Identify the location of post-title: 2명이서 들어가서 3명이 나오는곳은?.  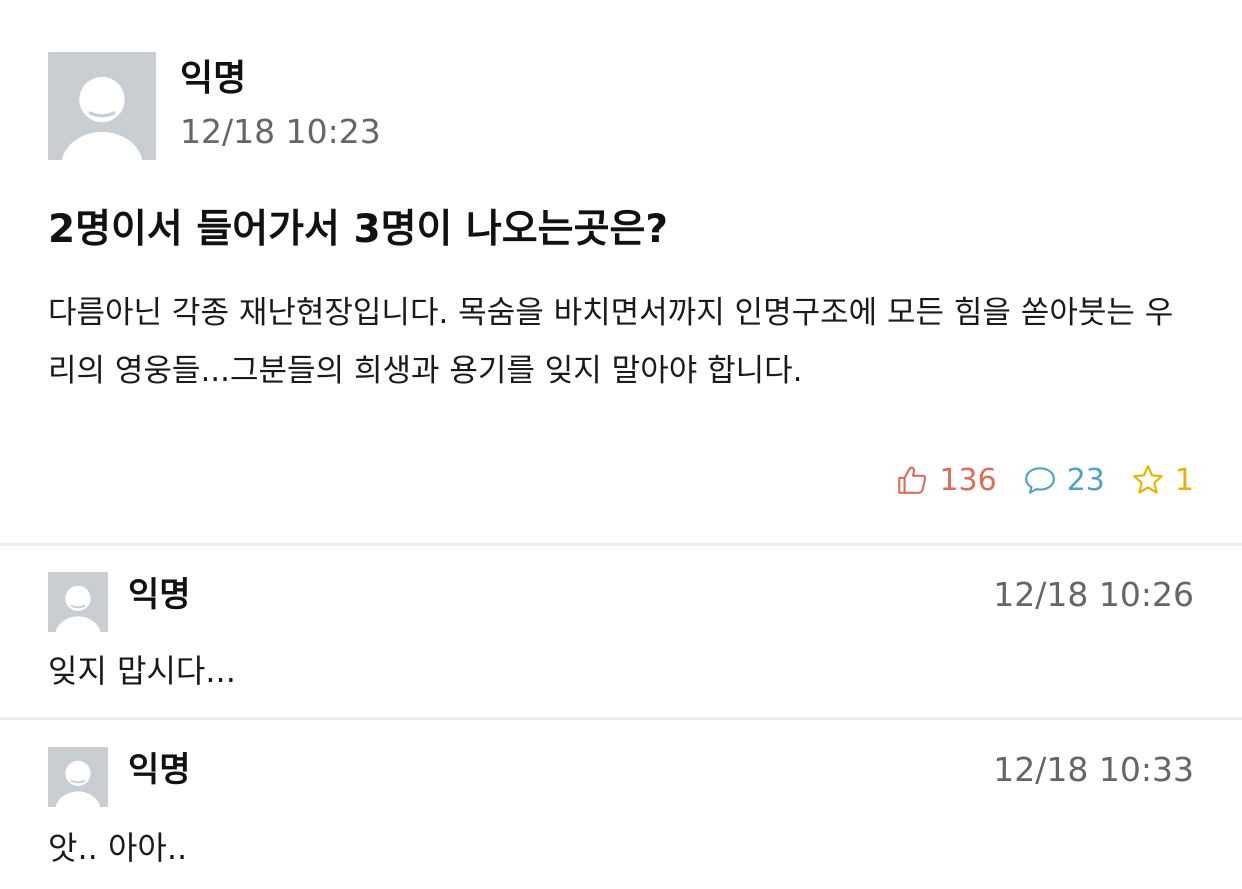
(358, 229).